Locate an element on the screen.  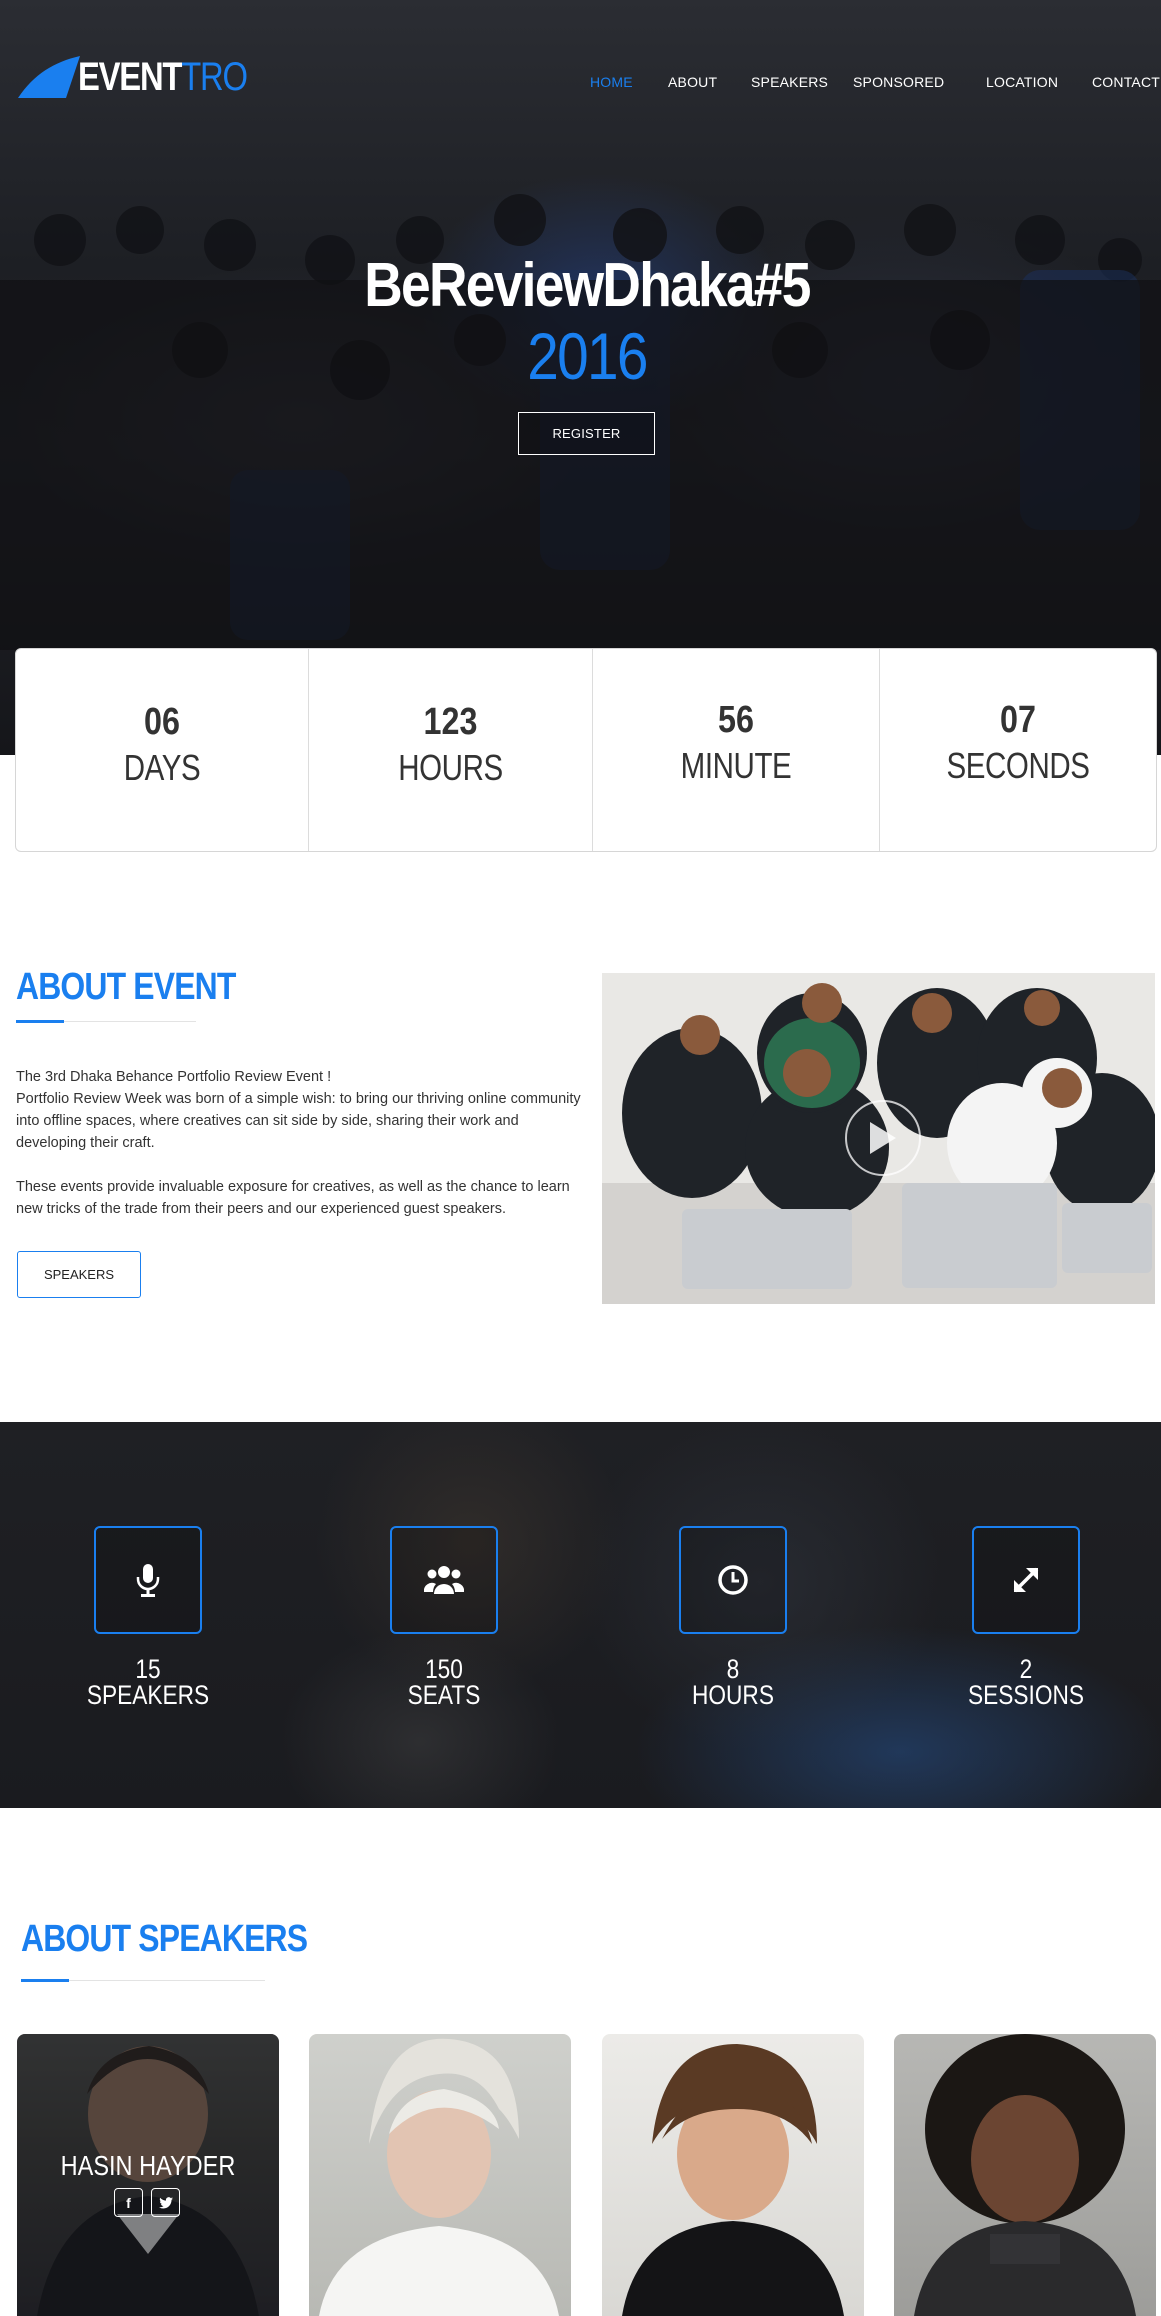
stat-hours-label: HOURS is located at coordinates (733, 1695).